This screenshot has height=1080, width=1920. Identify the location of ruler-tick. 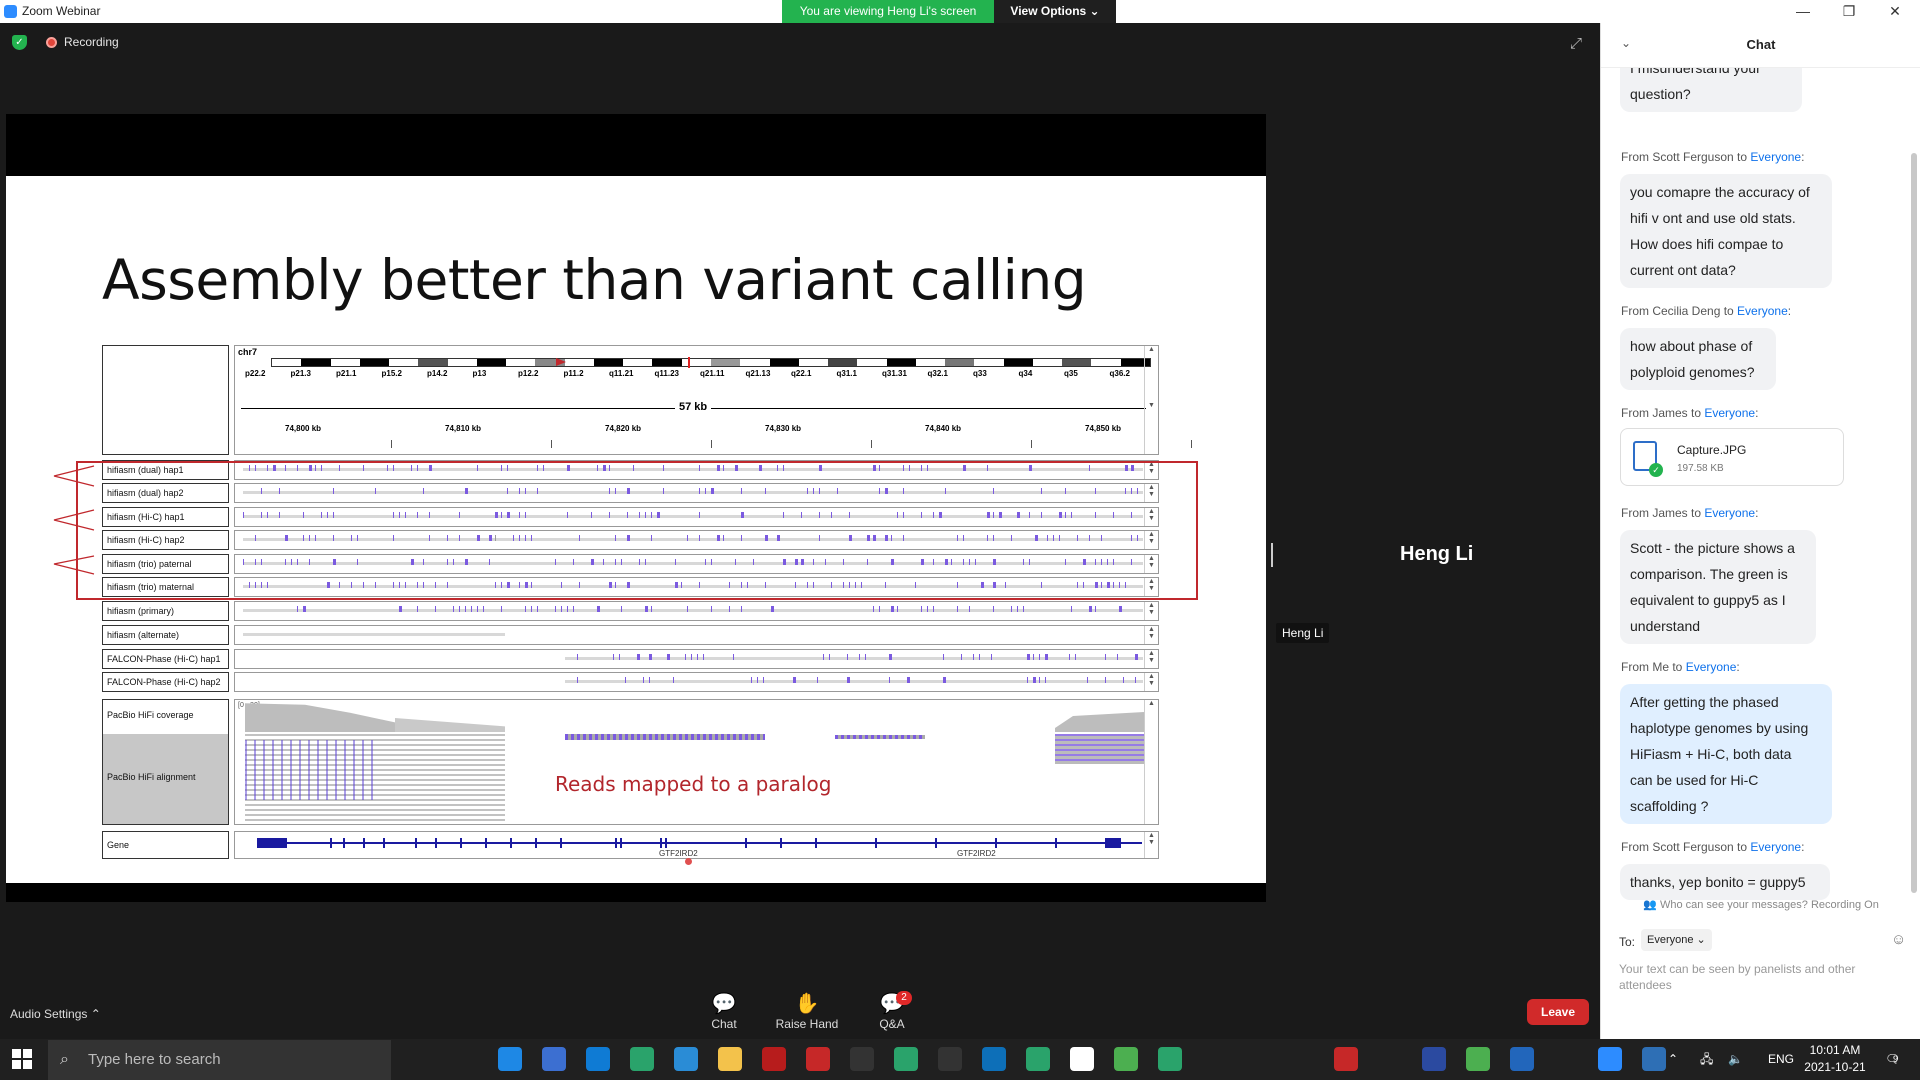
(711, 444).